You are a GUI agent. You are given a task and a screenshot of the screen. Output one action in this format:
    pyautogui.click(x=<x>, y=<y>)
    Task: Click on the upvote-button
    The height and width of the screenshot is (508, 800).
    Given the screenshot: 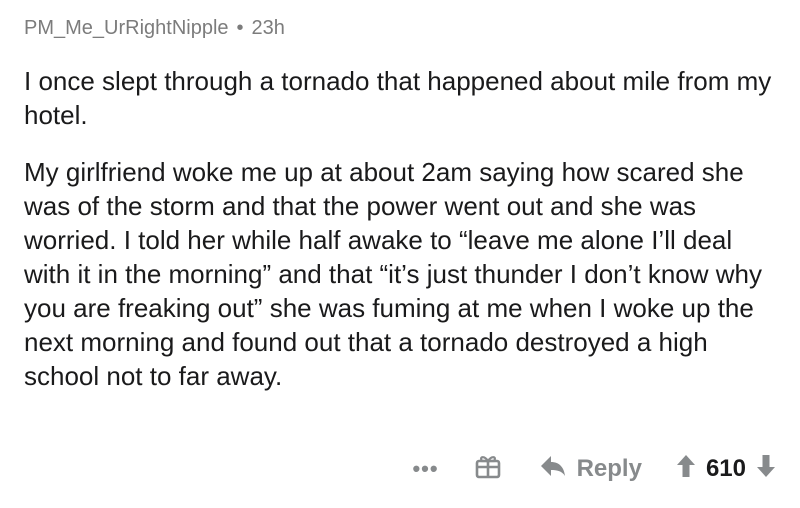 What is the action you would take?
    pyautogui.click(x=686, y=469)
    